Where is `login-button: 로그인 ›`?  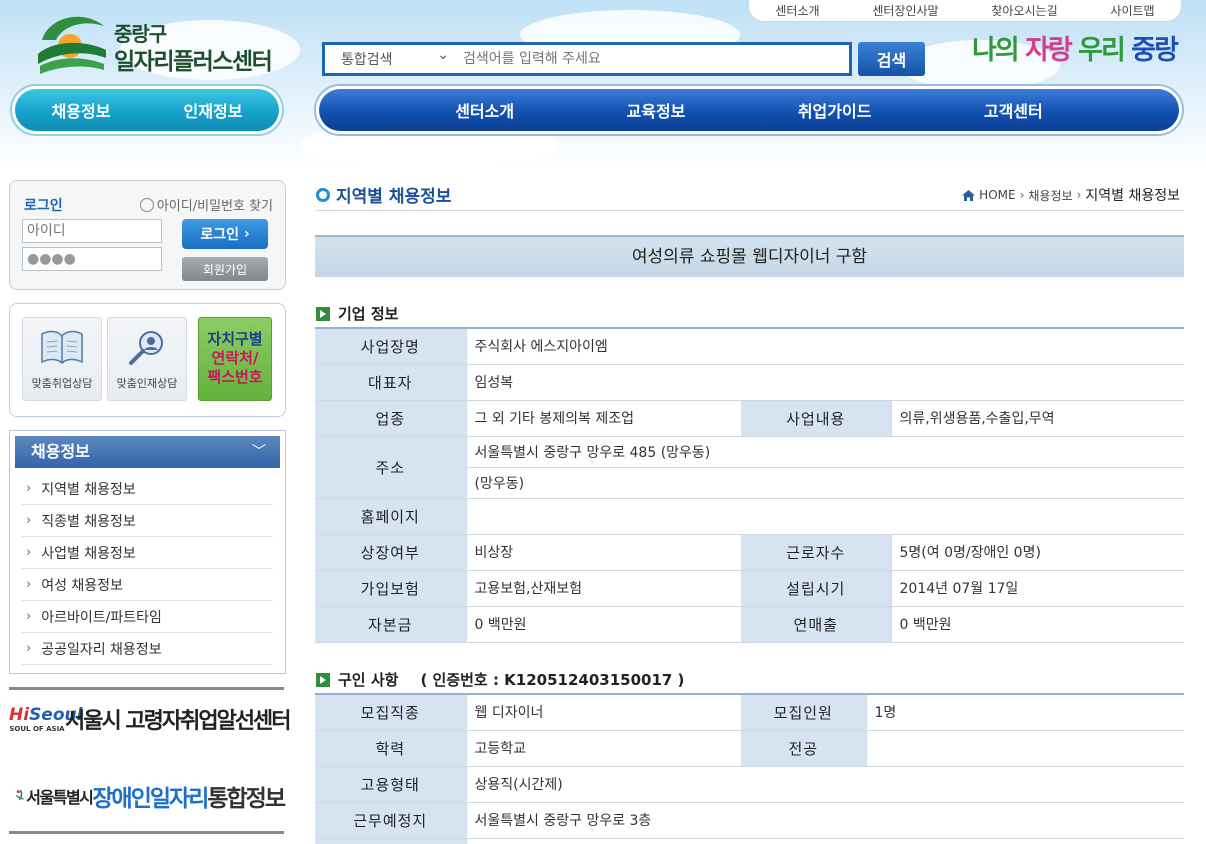 login-button: 로그인 › is located at coordinates (225, 234).